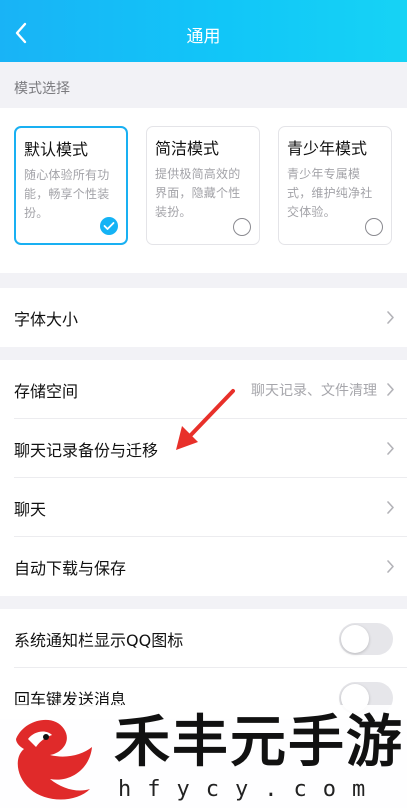 The image size is (407, 808). I want to click on row-label: 自动下载与保存, so click(70, 568).